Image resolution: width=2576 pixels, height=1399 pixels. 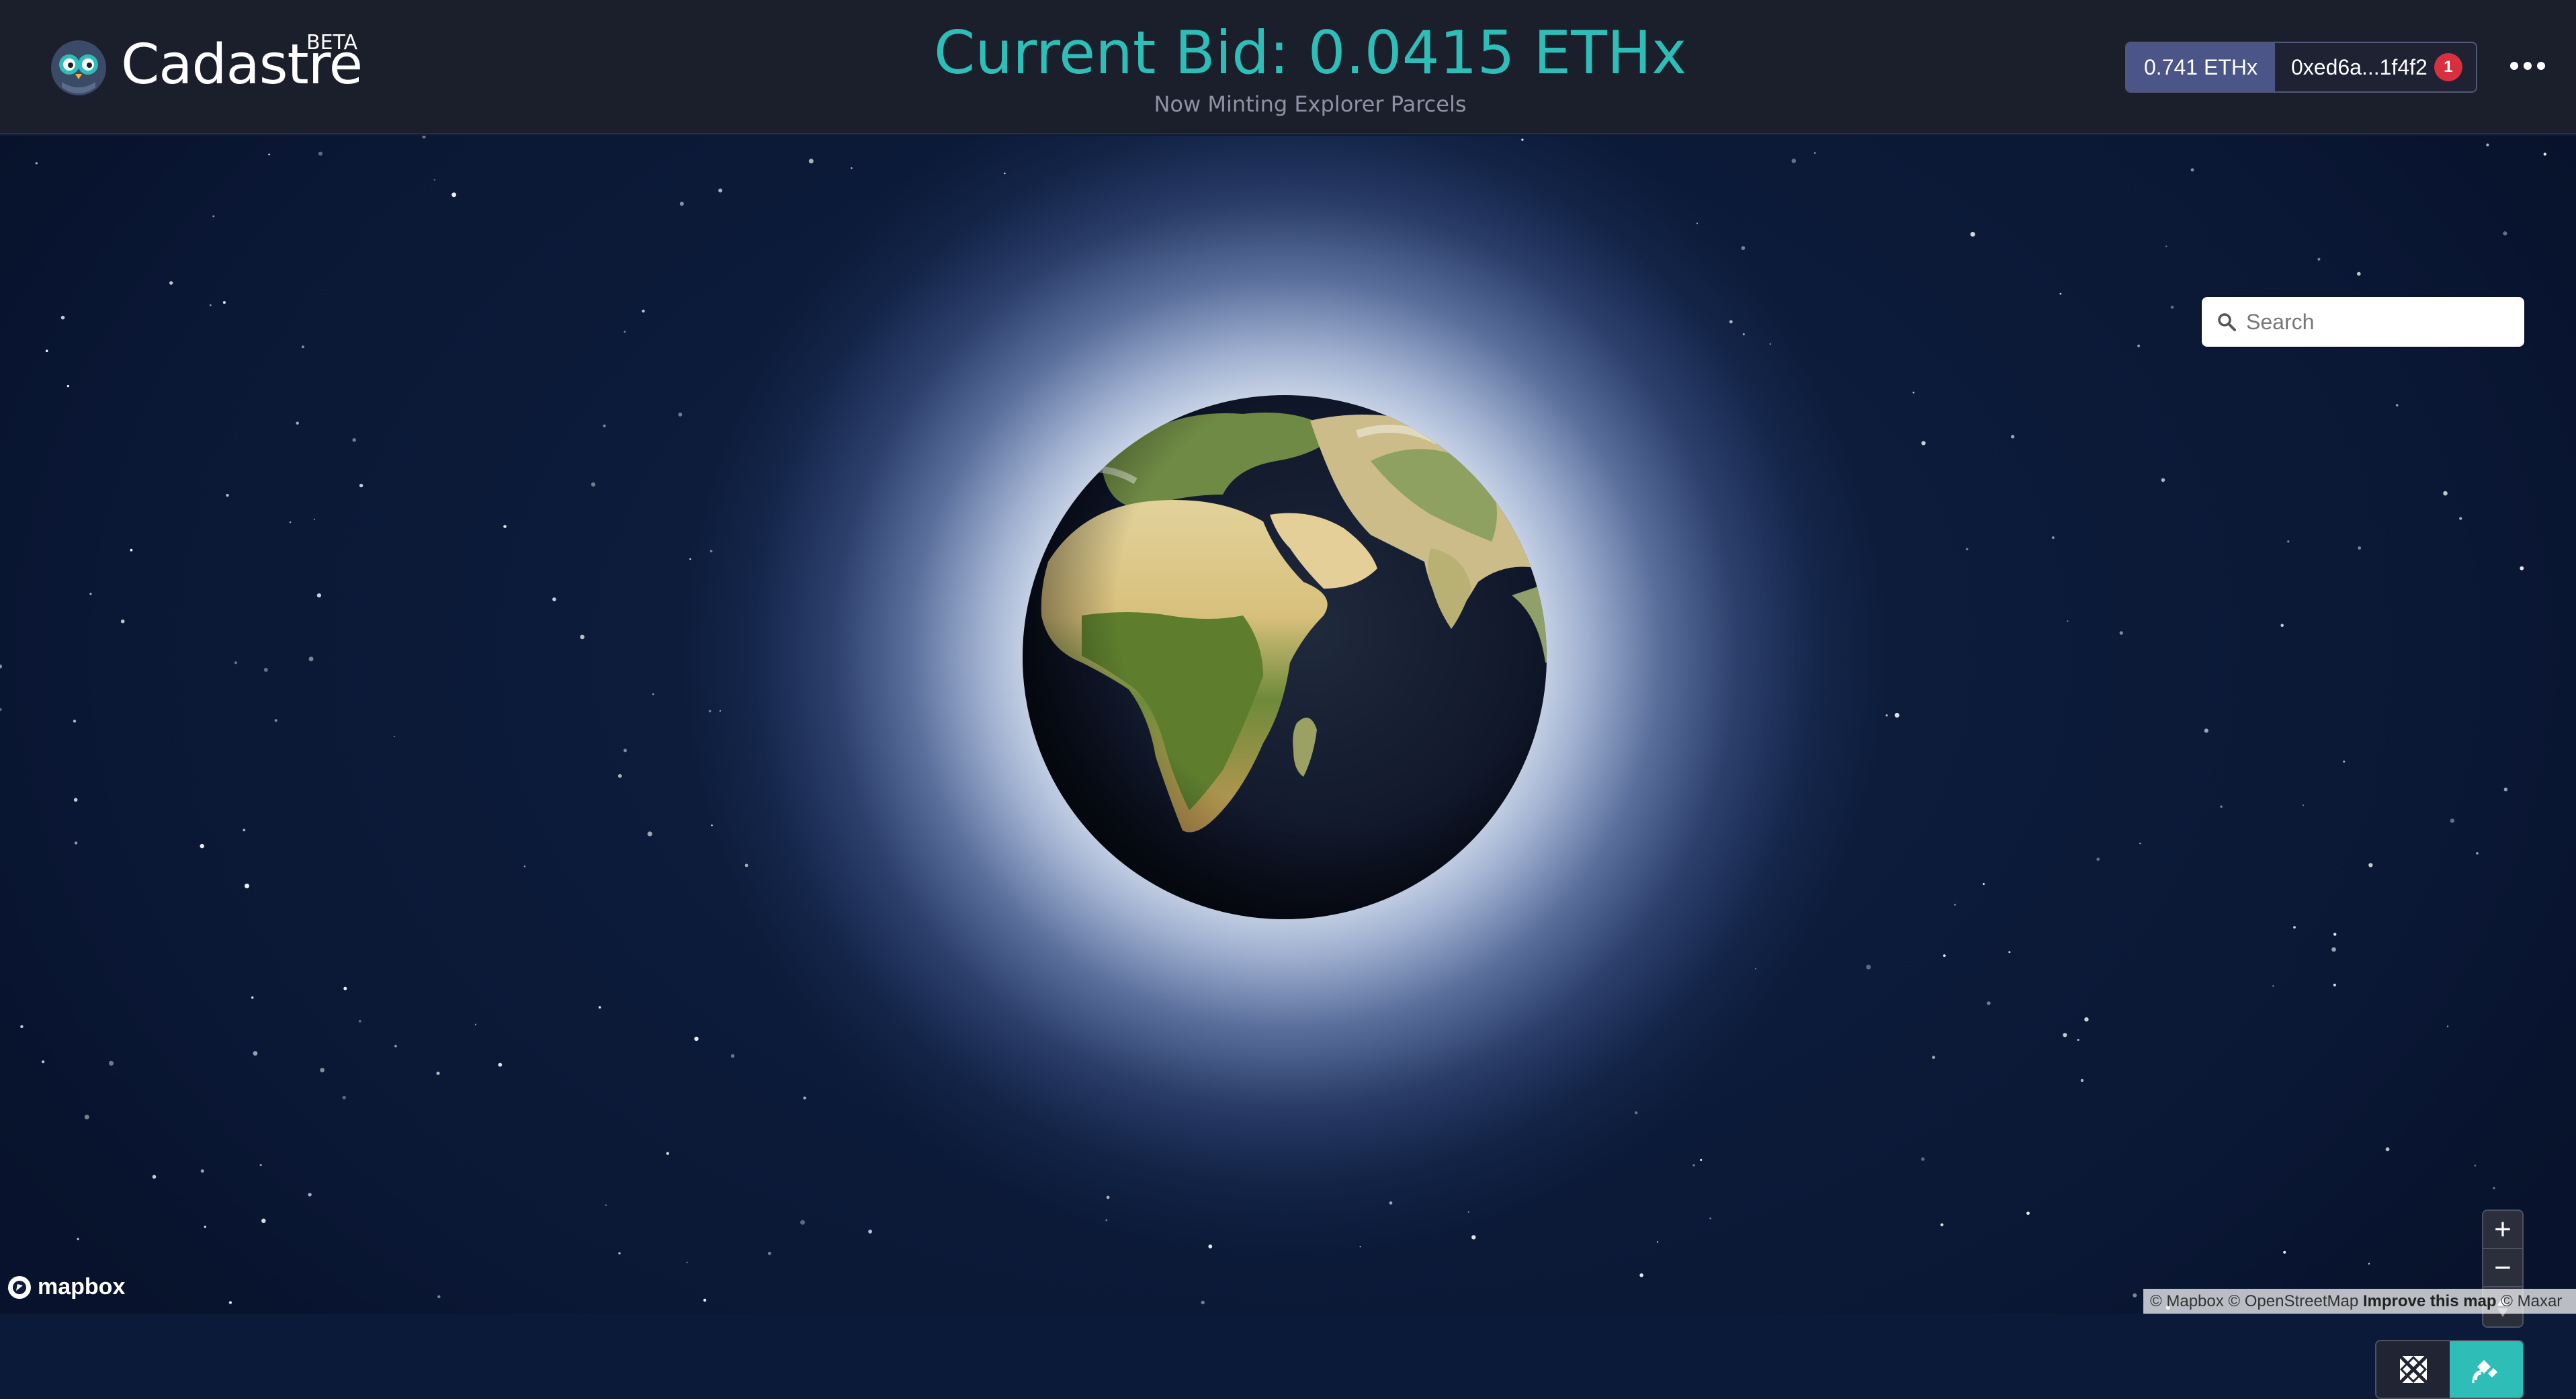 I want to click on minus-icon: −, so click(x=2502, y=1267).